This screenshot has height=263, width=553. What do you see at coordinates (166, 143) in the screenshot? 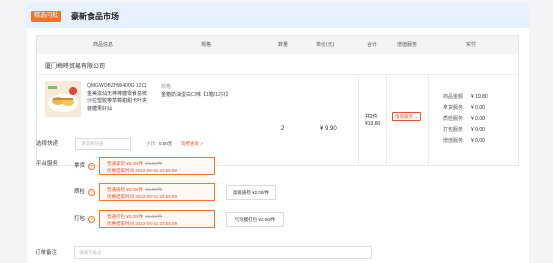
I see `subtotal-value: 0.00元` at bounding box center [166, 143].